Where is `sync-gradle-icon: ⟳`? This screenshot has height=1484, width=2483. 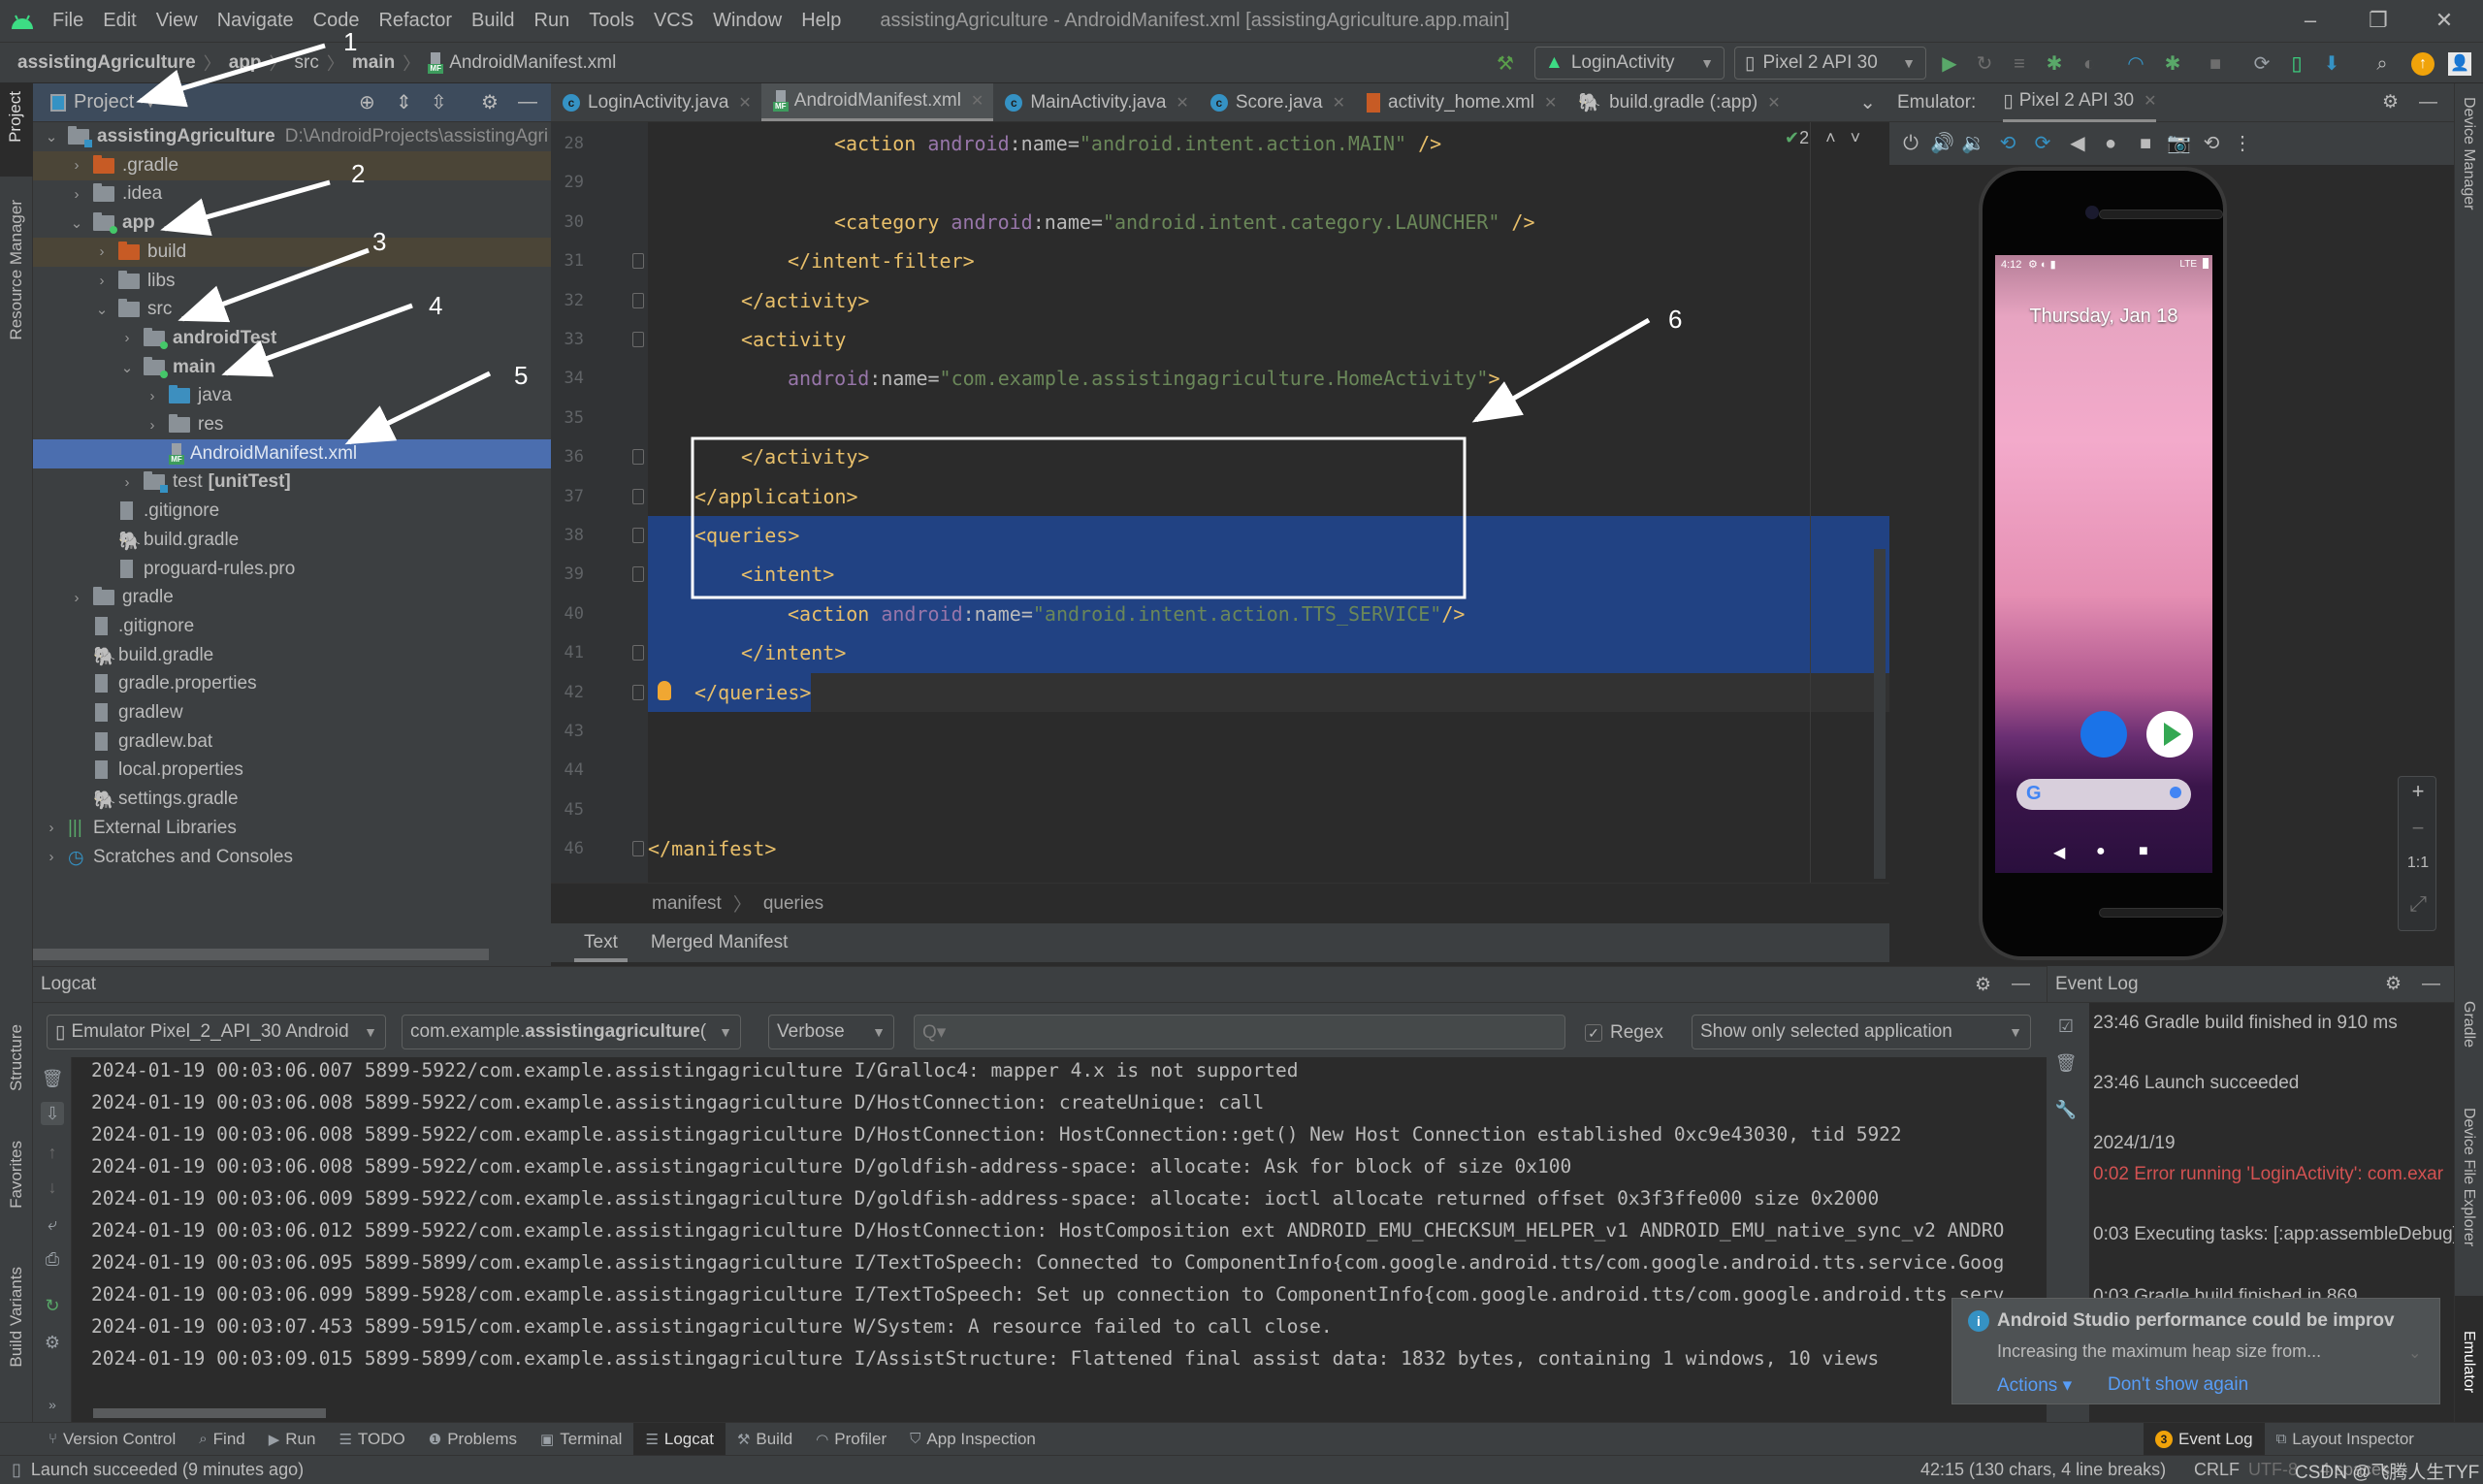 sync-gradle-icon: ⟳ is located at coordinates (2261, 64).